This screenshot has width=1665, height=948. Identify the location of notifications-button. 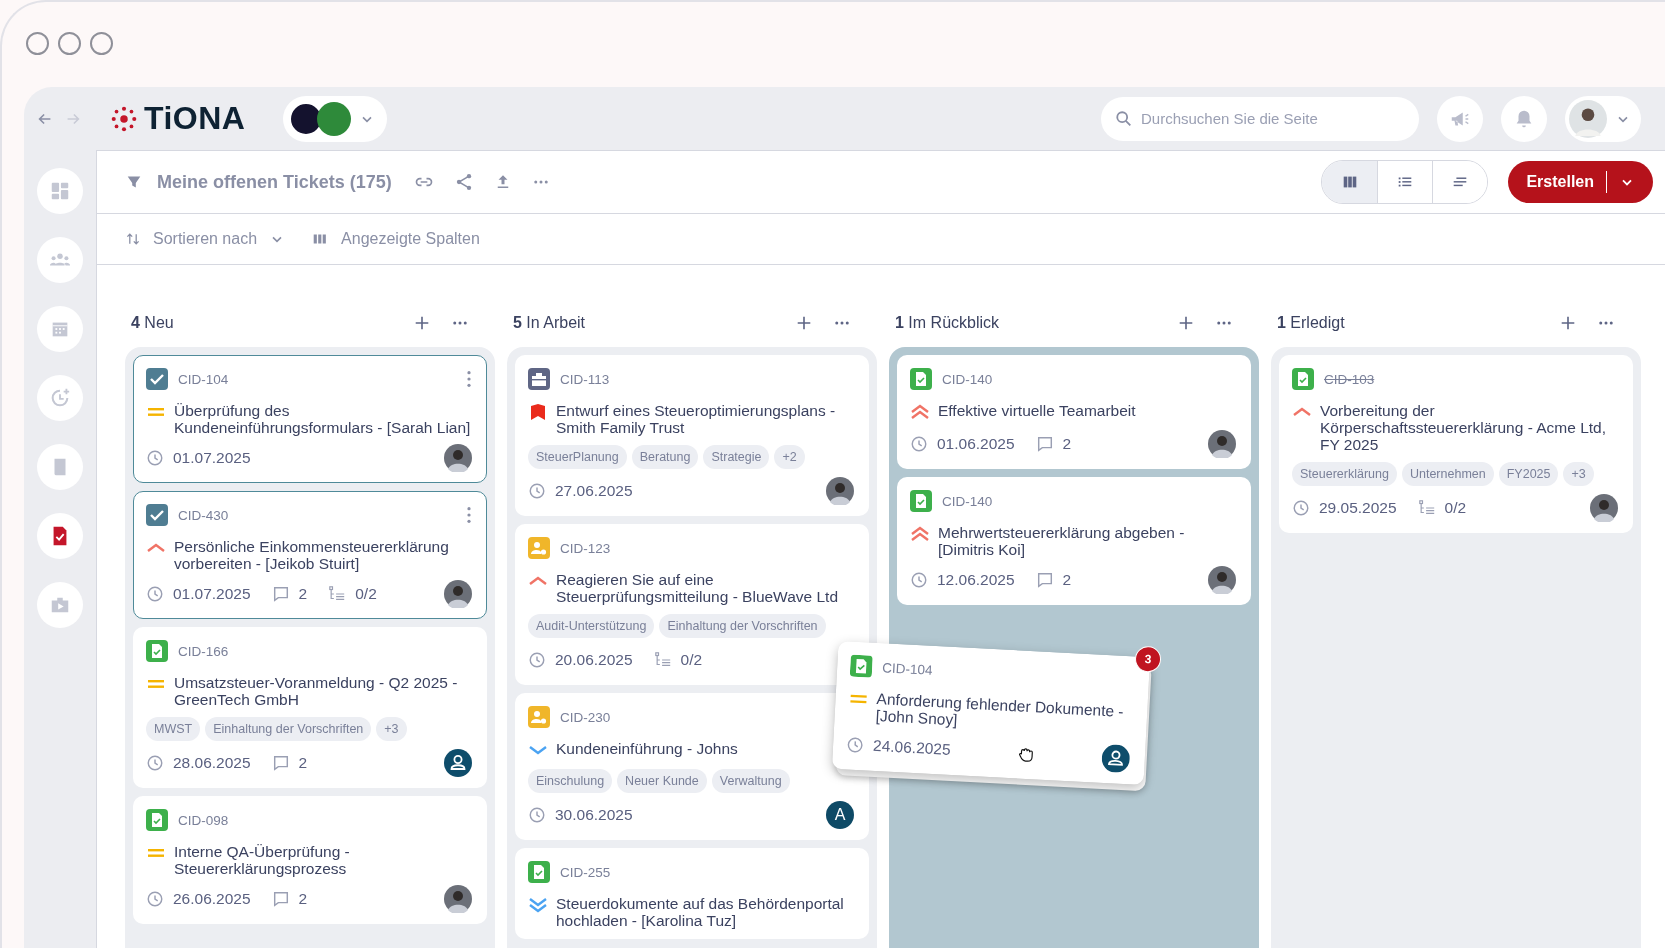
(1524, 118).